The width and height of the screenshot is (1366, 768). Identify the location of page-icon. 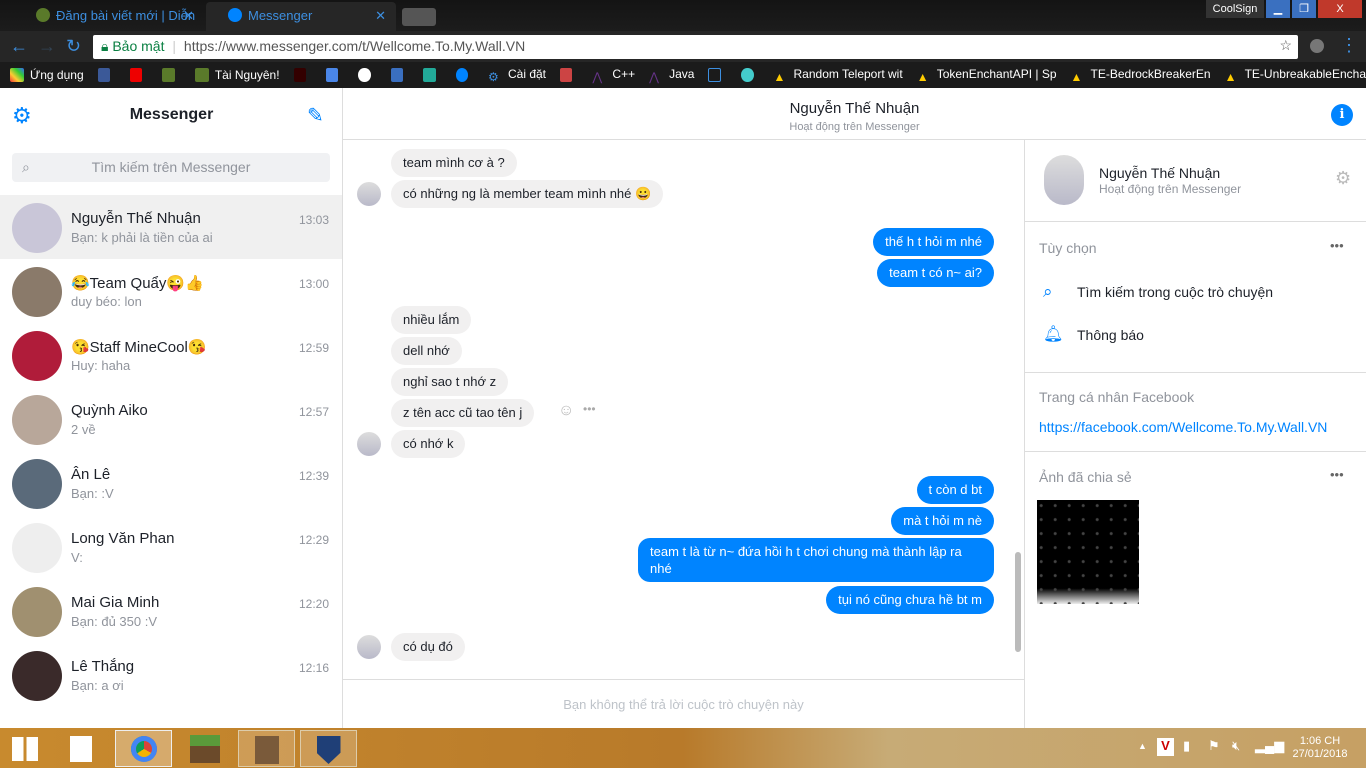
(715, 75).